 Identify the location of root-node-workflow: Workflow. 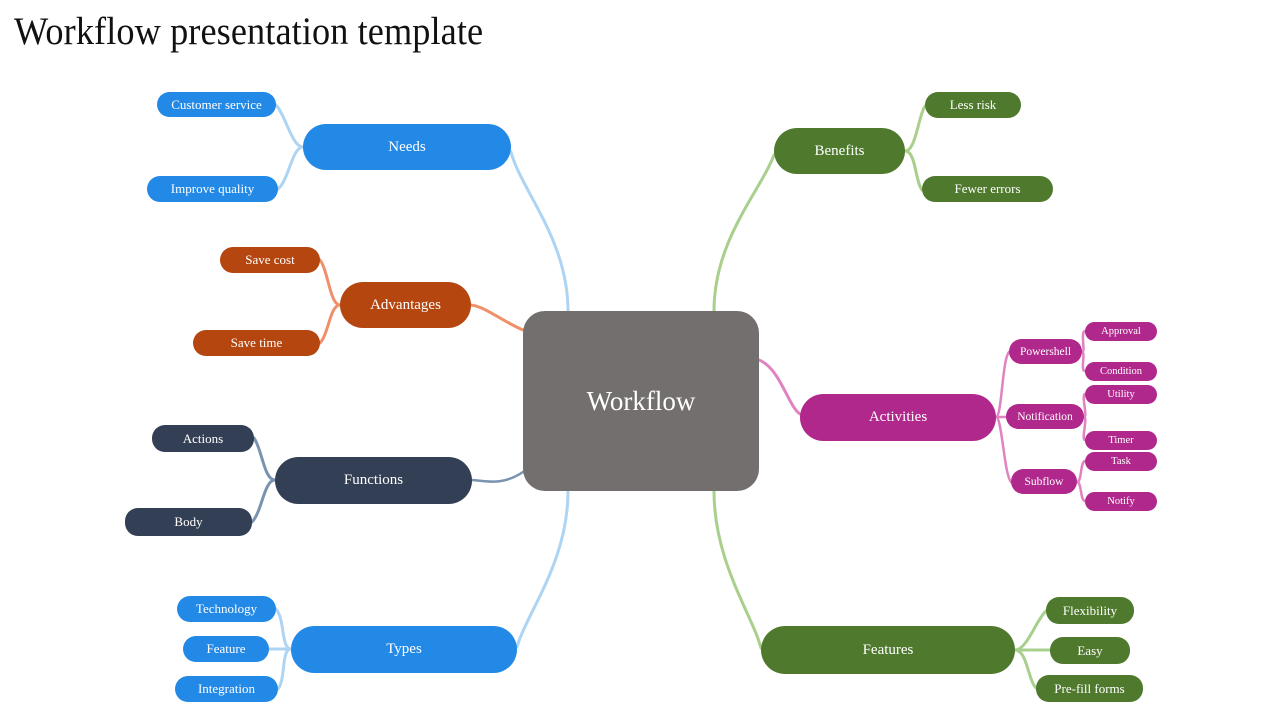
(641, 401).